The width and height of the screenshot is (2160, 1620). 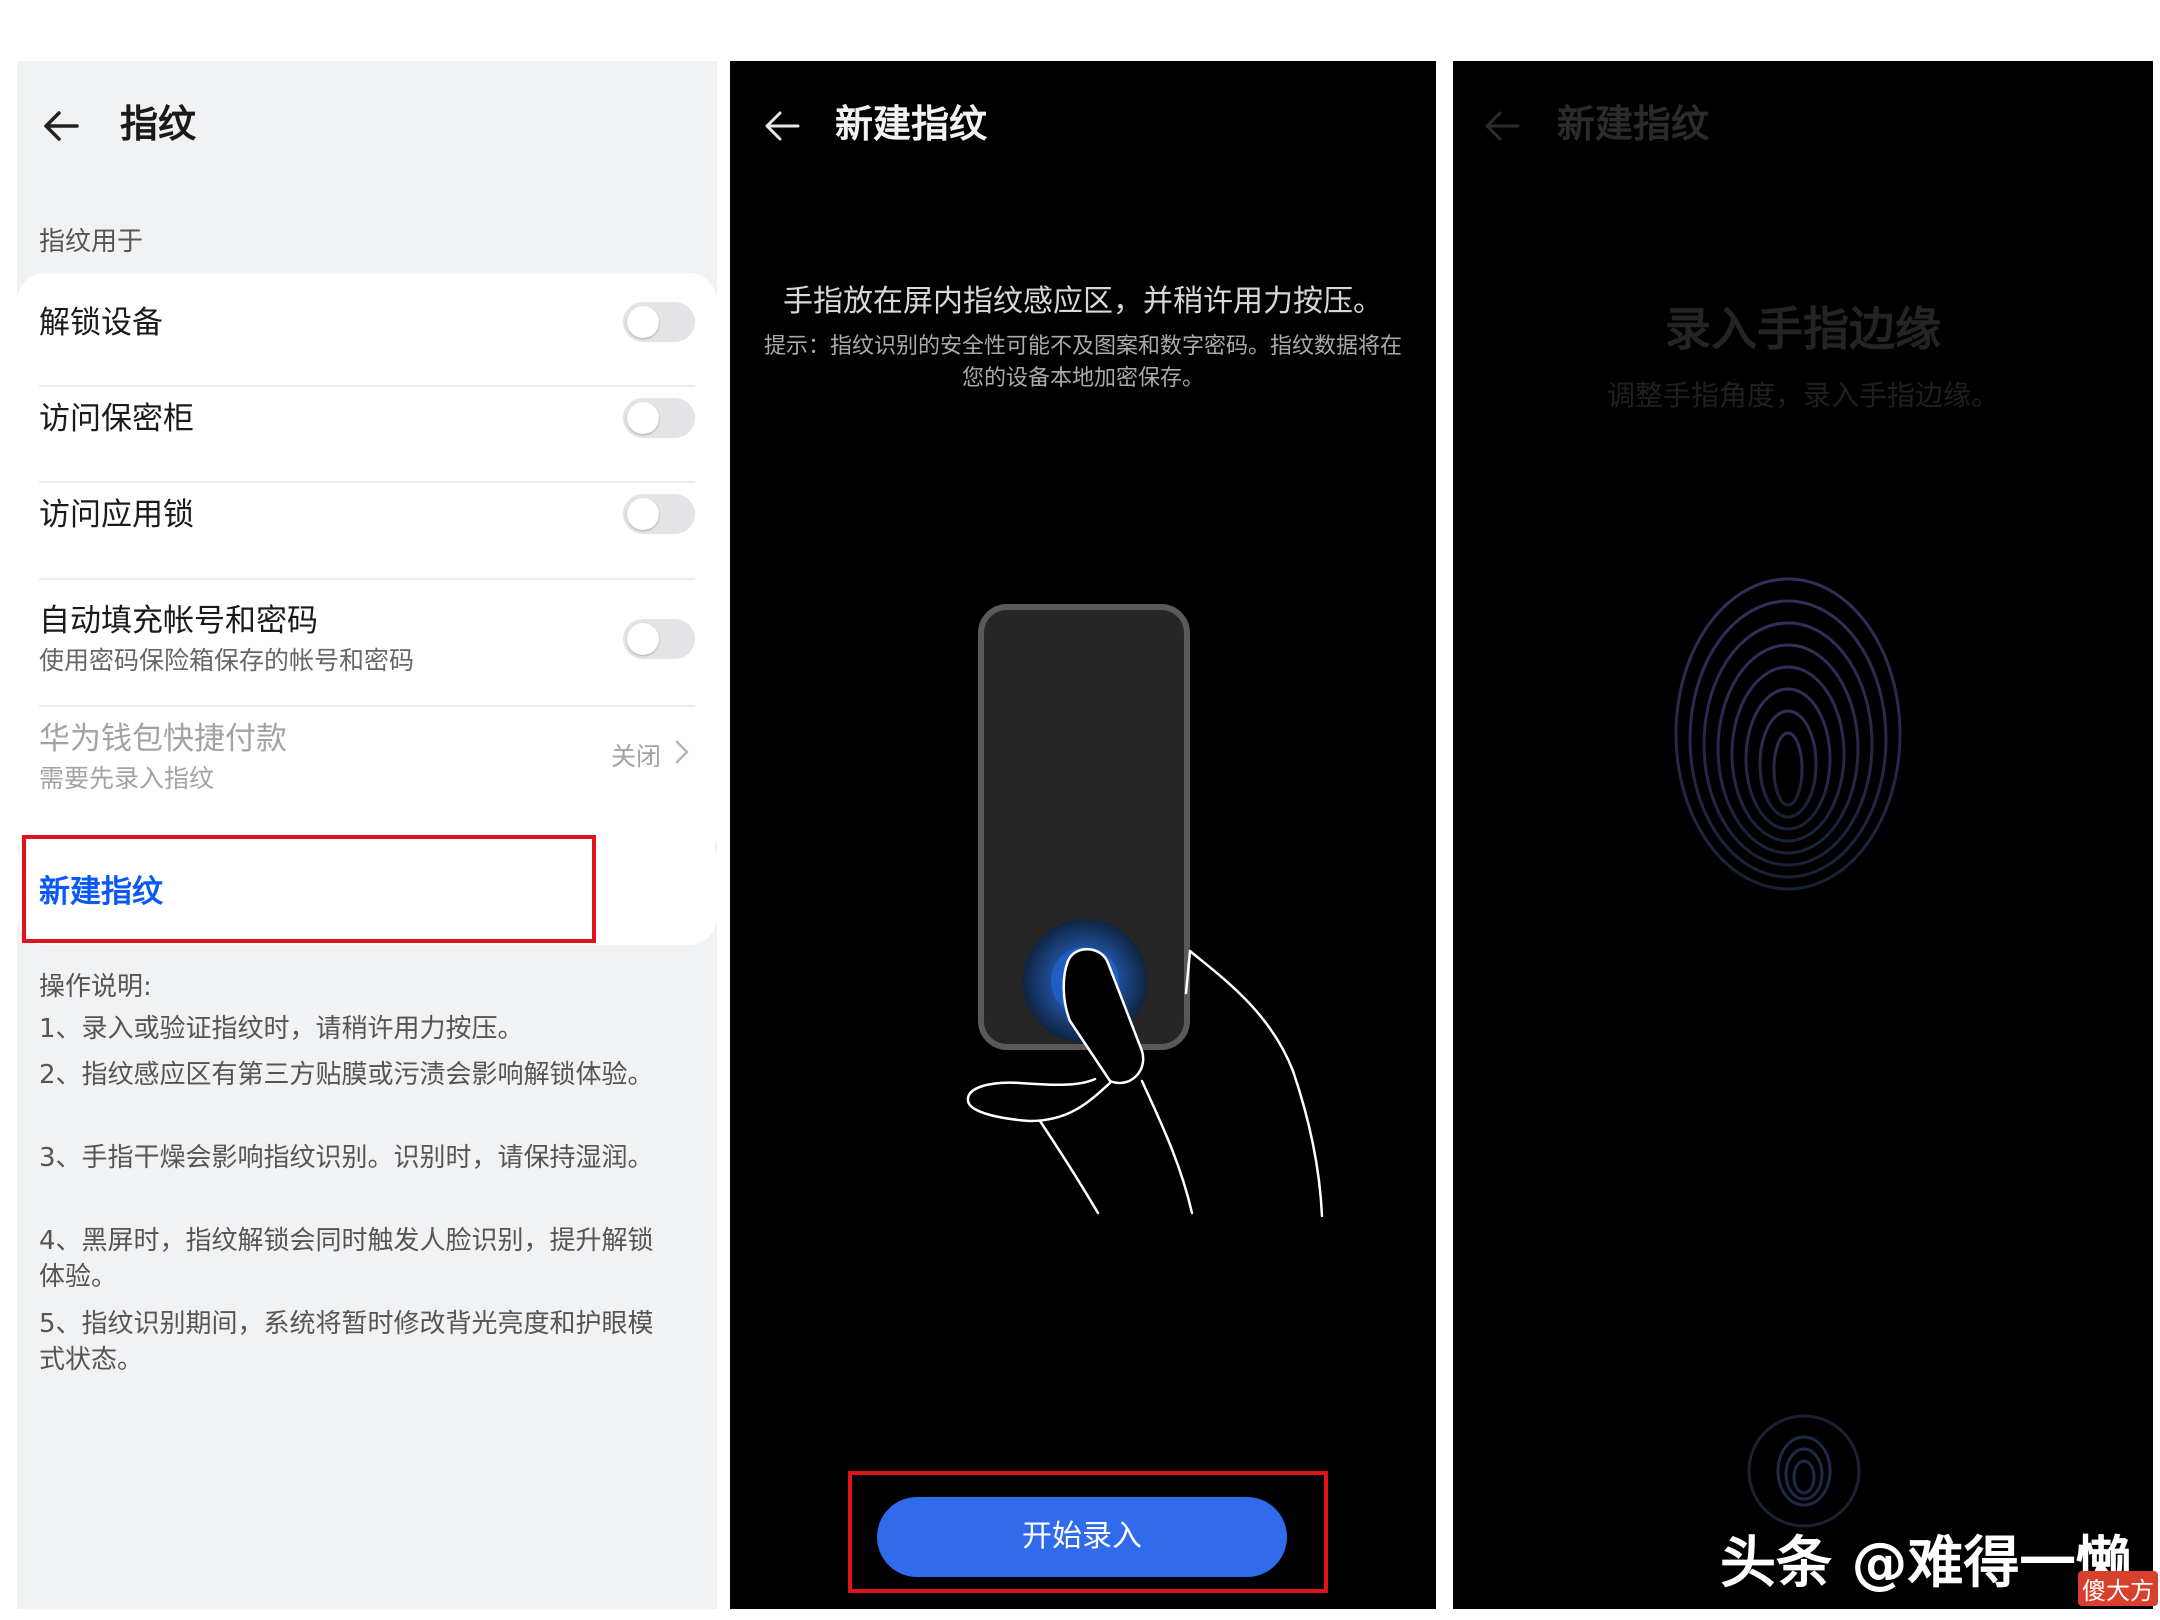 I want to click on header: 指纹, so click(x=367, y=124).